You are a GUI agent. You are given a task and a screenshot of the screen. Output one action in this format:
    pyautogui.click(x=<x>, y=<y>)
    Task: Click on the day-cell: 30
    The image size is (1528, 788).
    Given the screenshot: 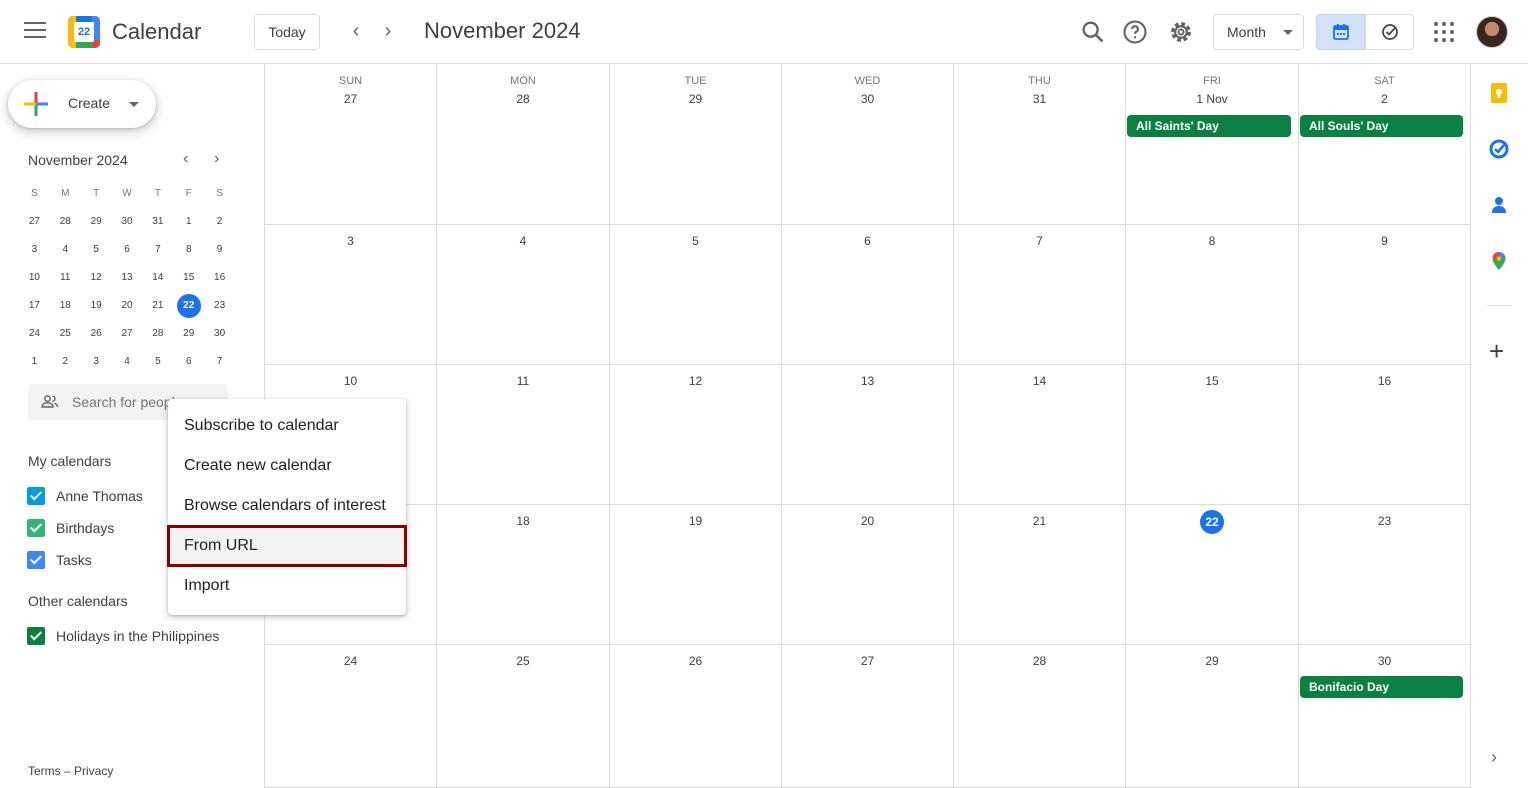 What is the action you would take?
    pyautogui.click(x=1385, y=716)
    